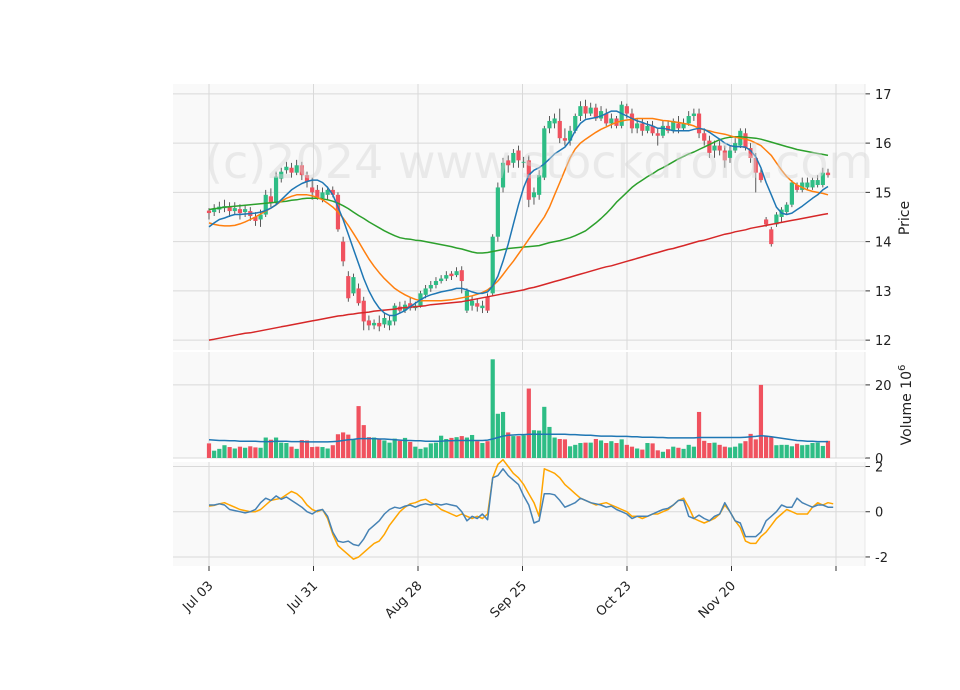 The image size is (960, 690). I want to click on price-y-tick-label: 16, so click(883, 144).